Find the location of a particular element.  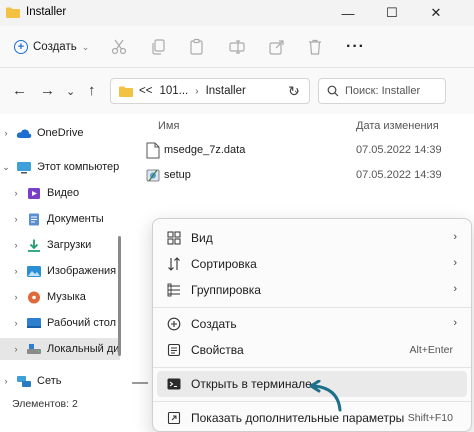

menu-item-group: Группировка › is located at coordinates (312, 290).